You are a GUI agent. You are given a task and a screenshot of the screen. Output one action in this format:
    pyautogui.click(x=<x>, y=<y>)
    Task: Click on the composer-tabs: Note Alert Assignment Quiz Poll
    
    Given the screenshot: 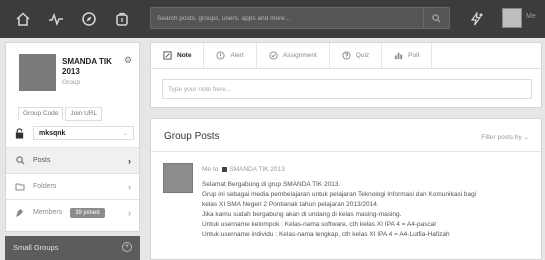 What is the action you would take?
    pyautogui.click(x=346, y=56)
    